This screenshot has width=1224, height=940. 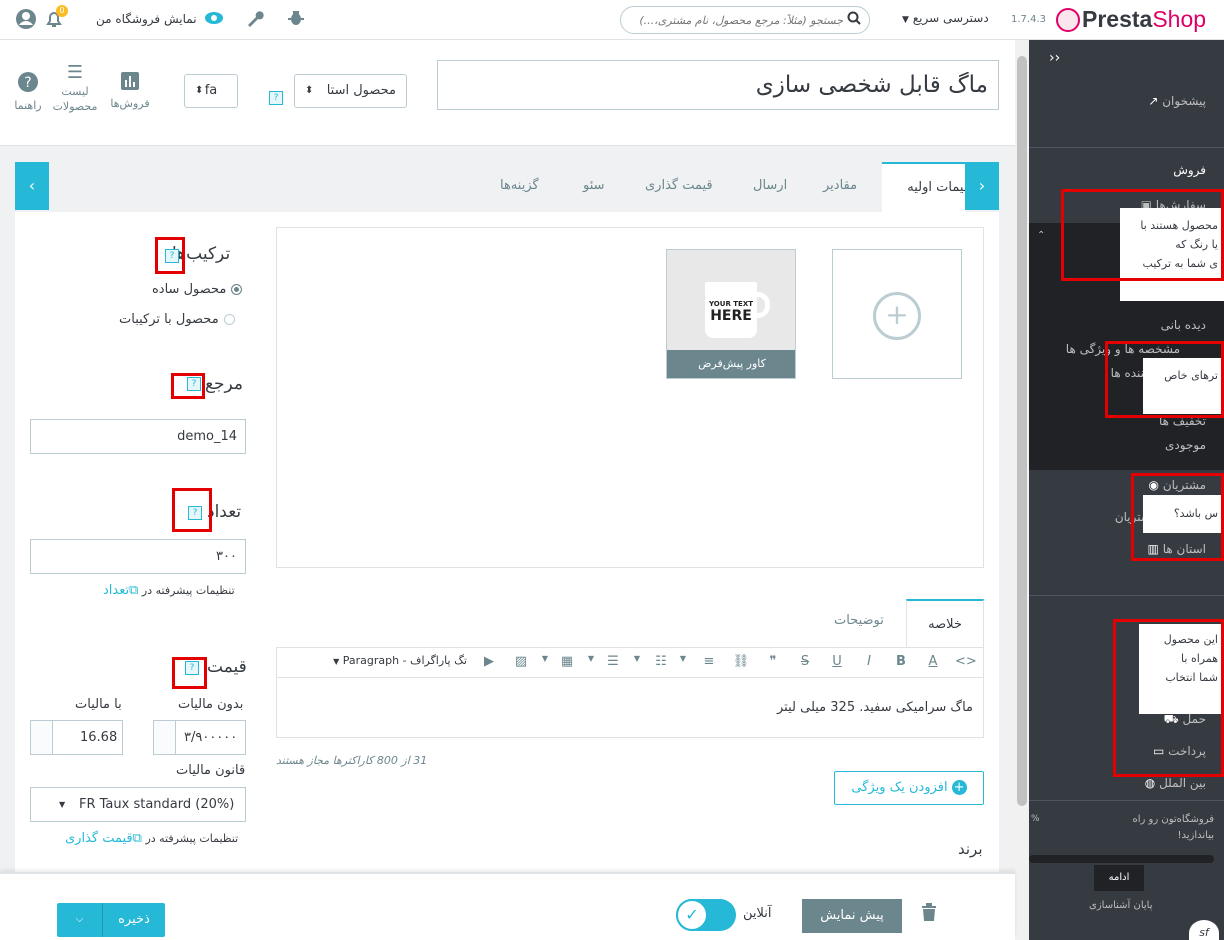 What do you see at coordinates (138, 804) in the screenshot?
I see `tax-rule-select: ▼ FR Taux standard (20%)` at bounding box center [138, 804].